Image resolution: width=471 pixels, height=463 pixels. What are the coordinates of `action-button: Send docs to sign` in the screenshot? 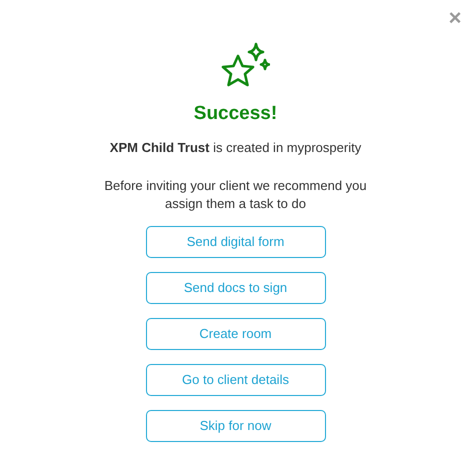 It's located at (236, 288).